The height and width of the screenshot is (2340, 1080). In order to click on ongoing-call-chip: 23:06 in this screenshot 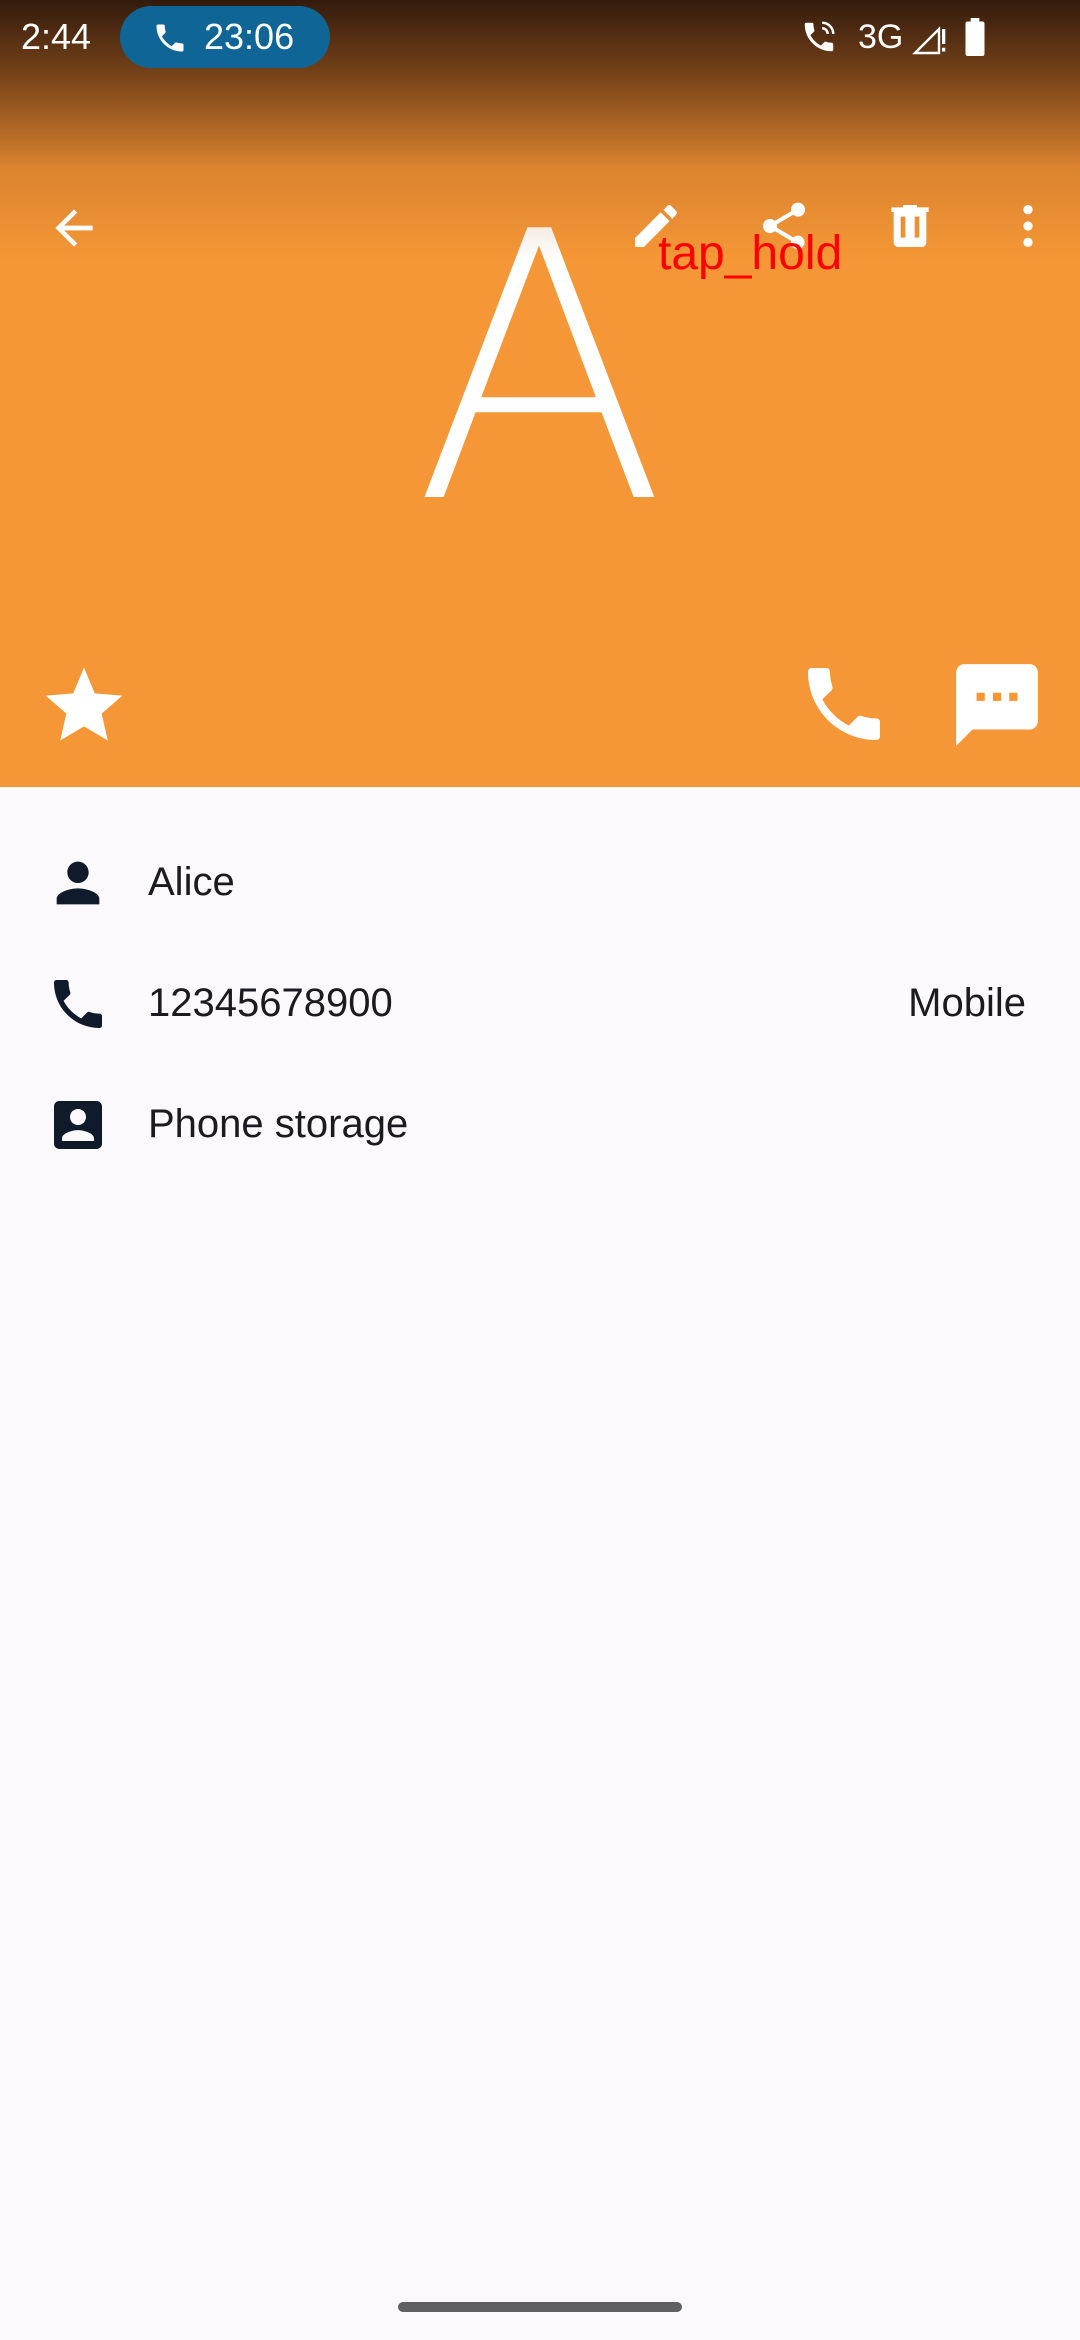, I will do `click(225, 37)`.